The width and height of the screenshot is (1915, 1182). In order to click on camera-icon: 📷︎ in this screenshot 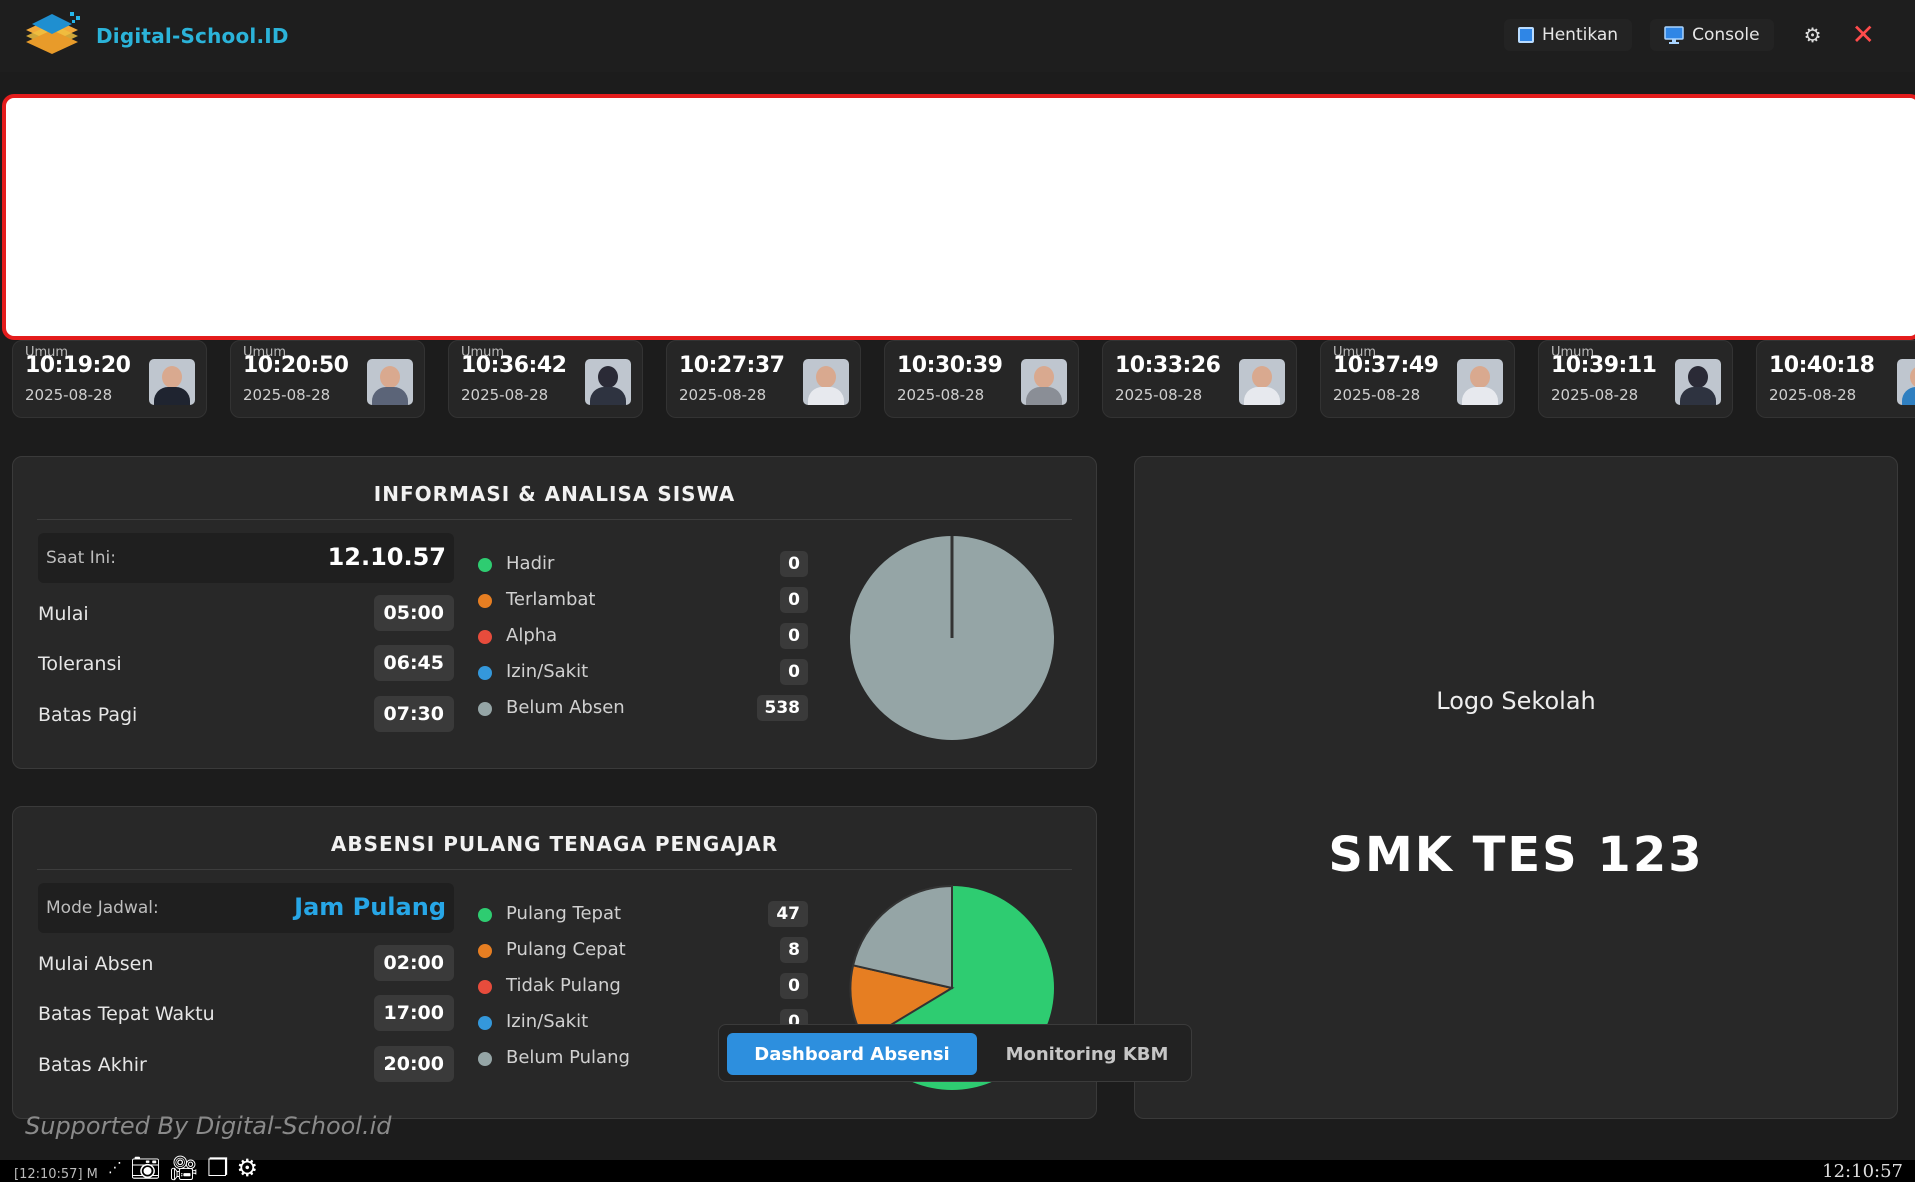, I will do `click(145, 1168)`.